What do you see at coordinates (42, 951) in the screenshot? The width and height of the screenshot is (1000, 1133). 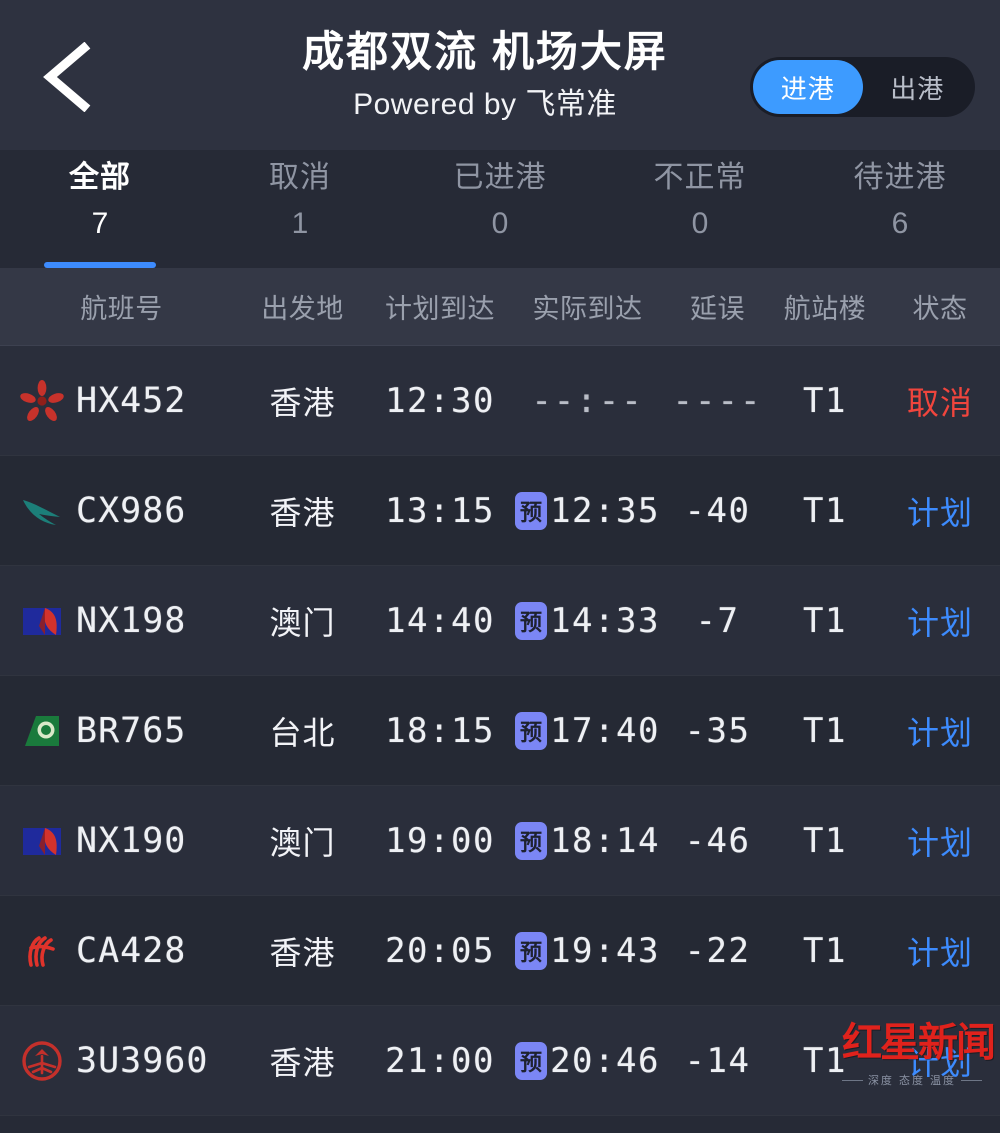 I see `airline-logo-air-china-icon` at bounding box center [42, 951].